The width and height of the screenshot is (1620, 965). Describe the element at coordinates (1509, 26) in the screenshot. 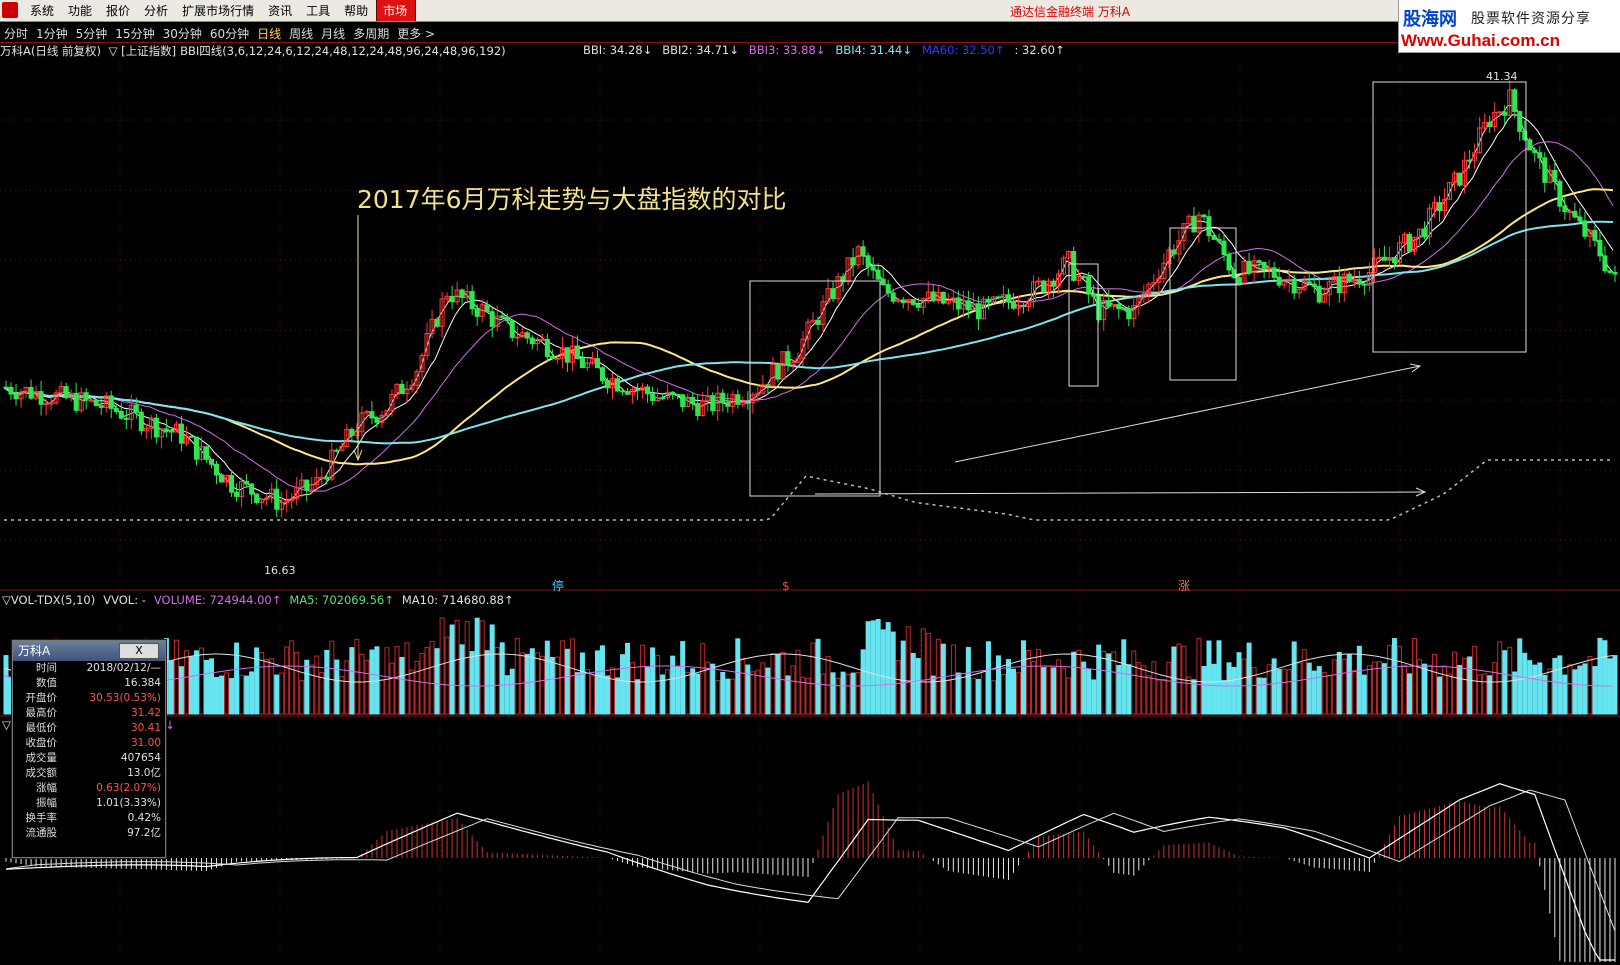

I see `brand-watermark: 股海网 股票软件资源分享 Www.Guhai.com.cn` at that location.